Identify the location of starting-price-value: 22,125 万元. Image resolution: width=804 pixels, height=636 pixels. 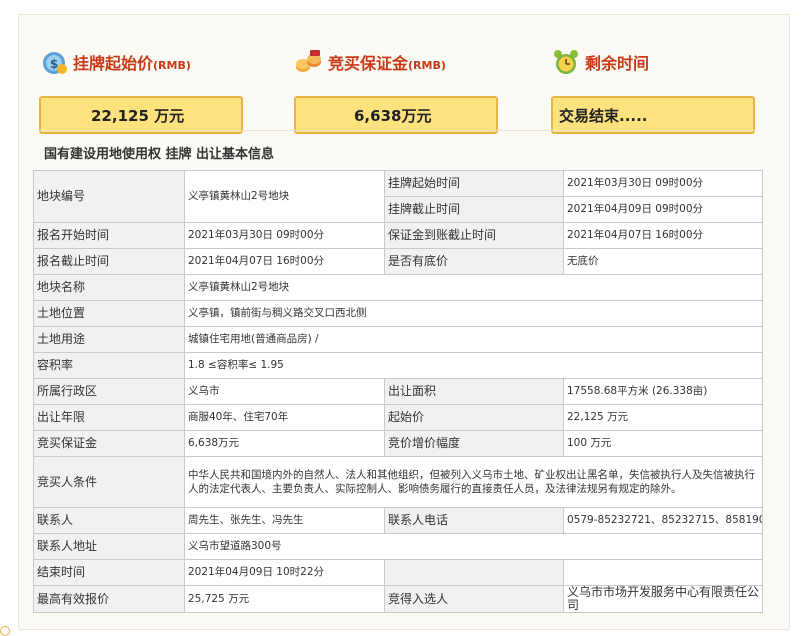
(141, 115).